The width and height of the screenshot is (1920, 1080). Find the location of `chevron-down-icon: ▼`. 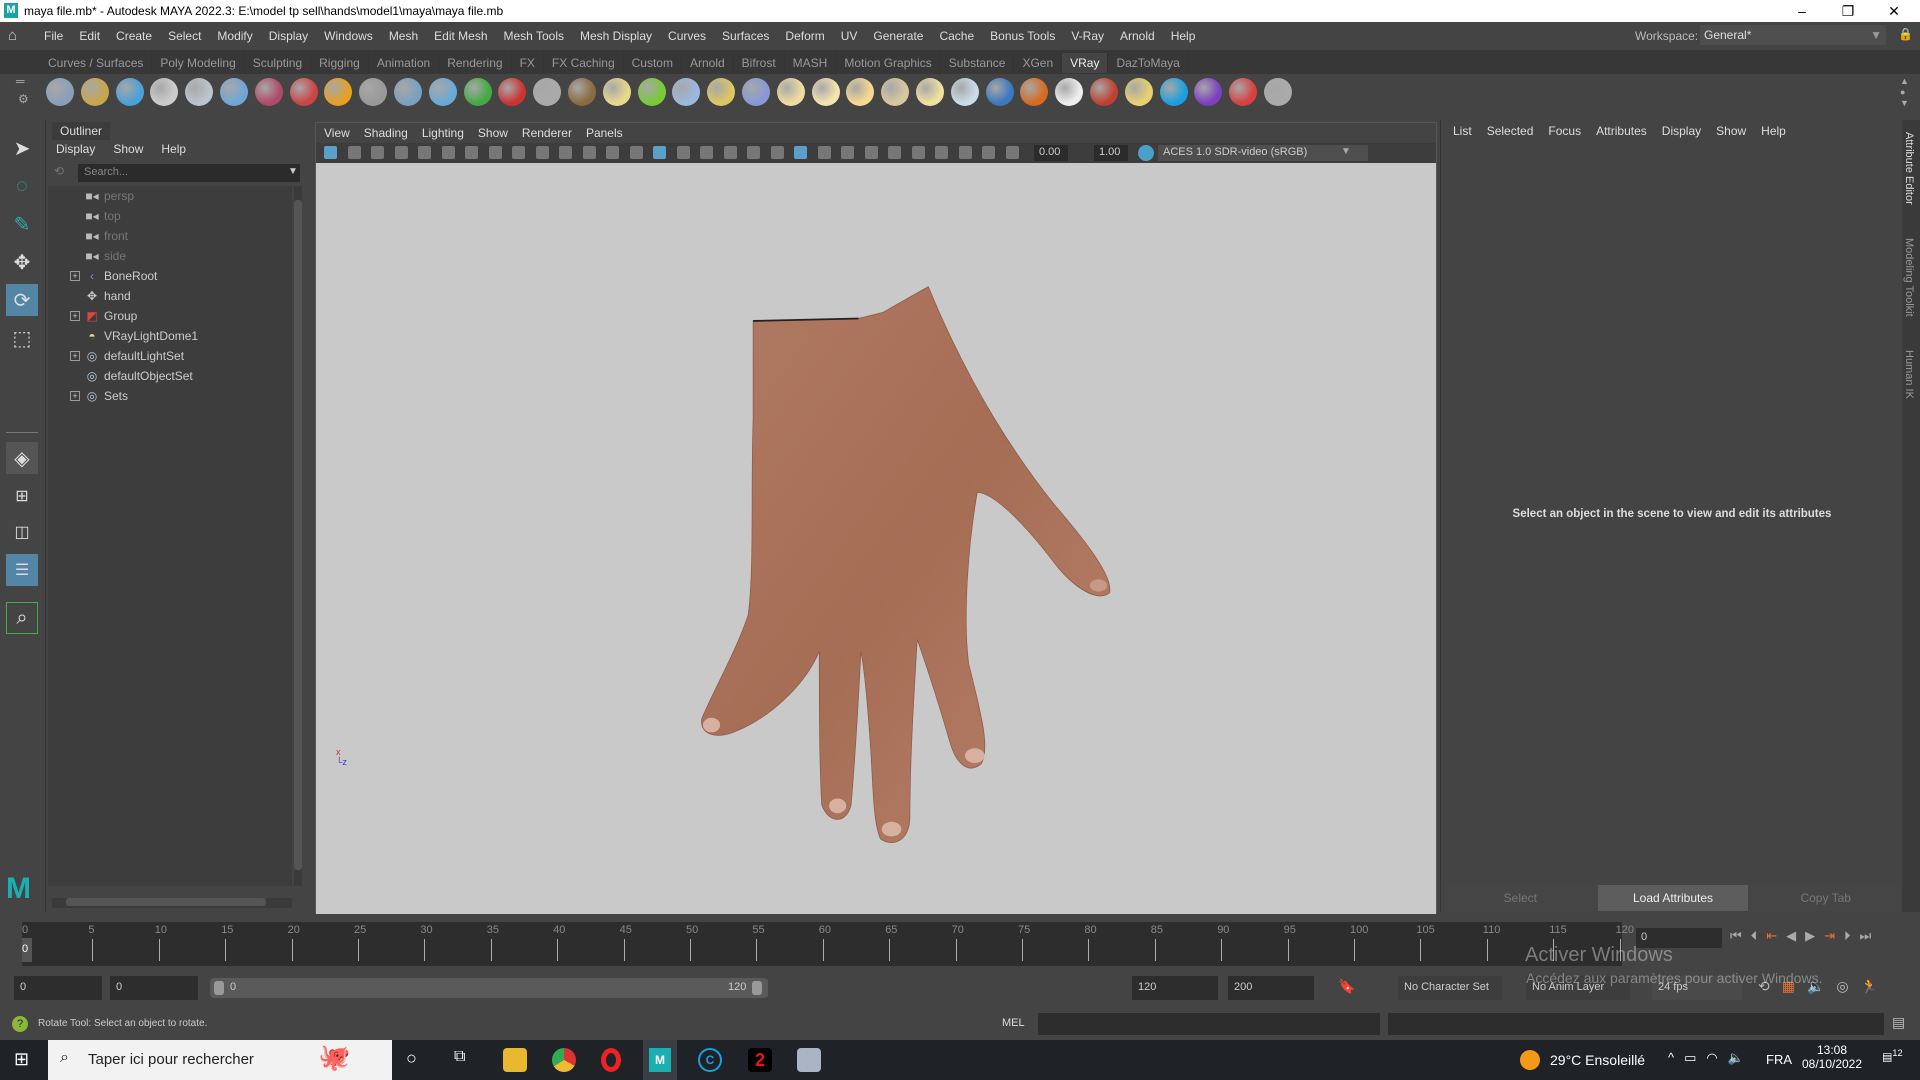

chevron-down-icon: ▼ is located at coordinates (293, 171).